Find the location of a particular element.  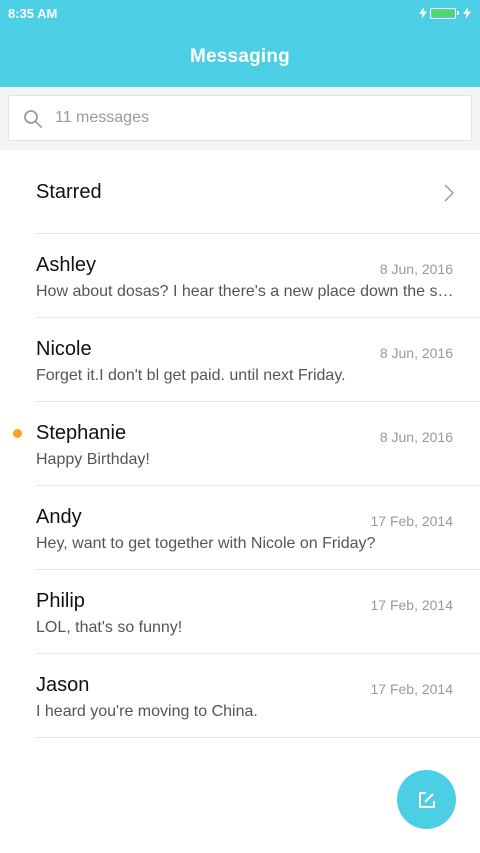

divider is located at coordinates (258, 737).